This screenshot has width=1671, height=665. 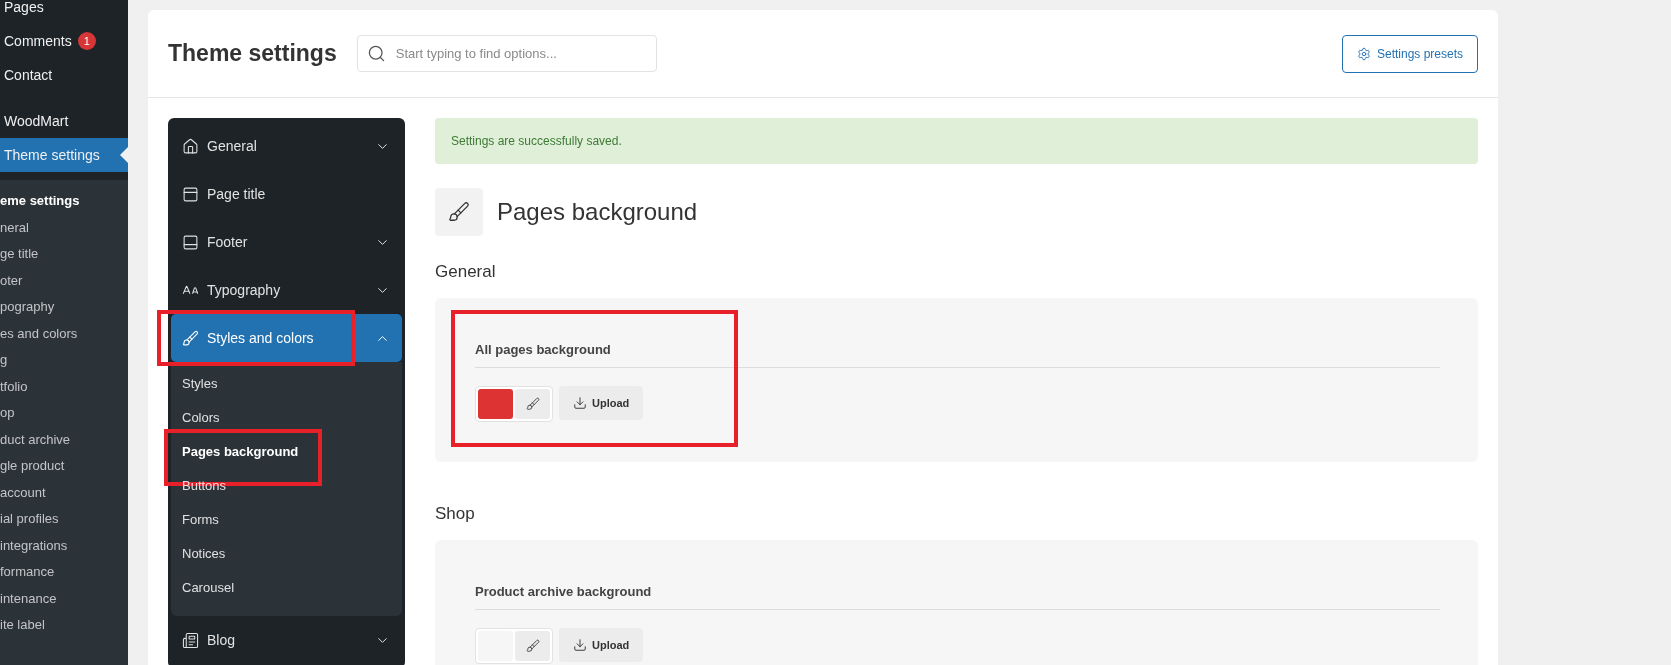 I want to click on settings-subnav-item: Pages background, so click(x=286, y=451).